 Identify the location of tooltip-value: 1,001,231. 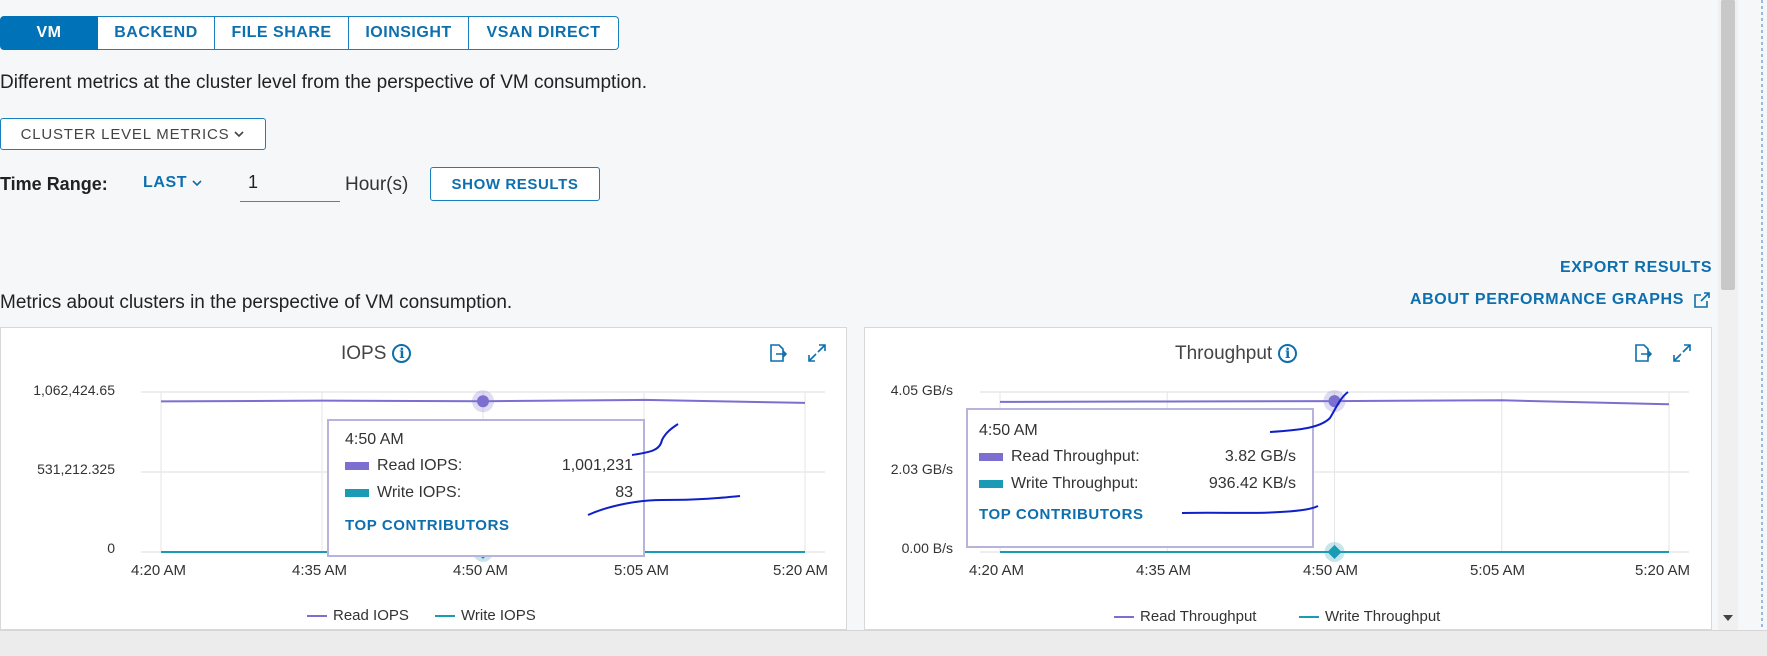
(597, 466).